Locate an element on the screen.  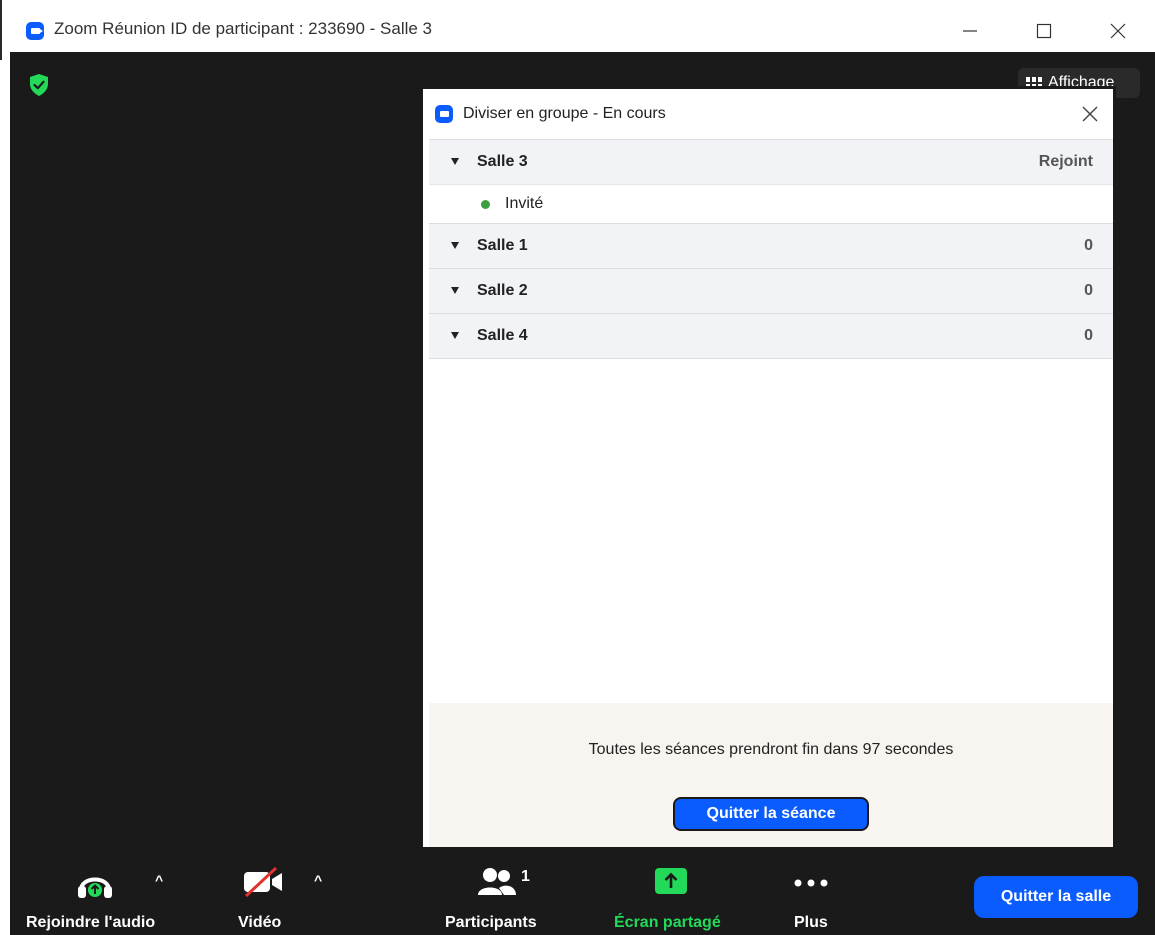
more-label: Plus is located at coordinates (811, 922).